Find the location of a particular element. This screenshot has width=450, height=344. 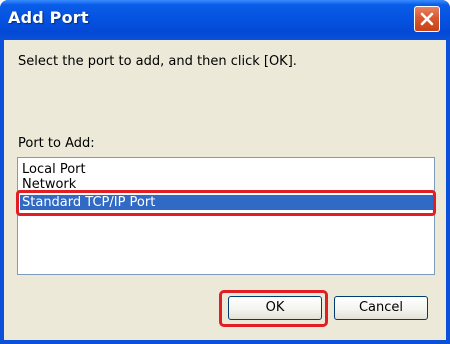

list-item-local-port: Local Port is located at coordinates (227, 169).